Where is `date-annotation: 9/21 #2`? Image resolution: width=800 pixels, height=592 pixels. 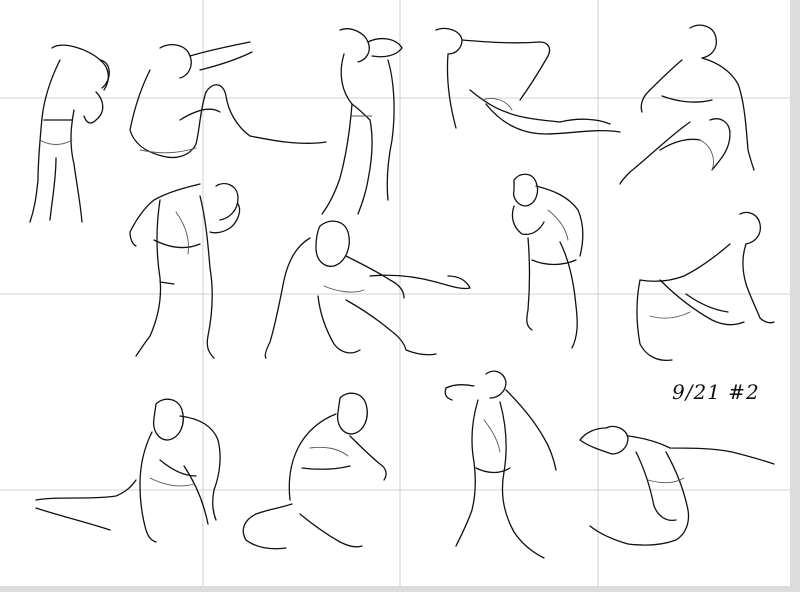
date-annotation: 9/21 #2 is located at coordinates (716, 392).